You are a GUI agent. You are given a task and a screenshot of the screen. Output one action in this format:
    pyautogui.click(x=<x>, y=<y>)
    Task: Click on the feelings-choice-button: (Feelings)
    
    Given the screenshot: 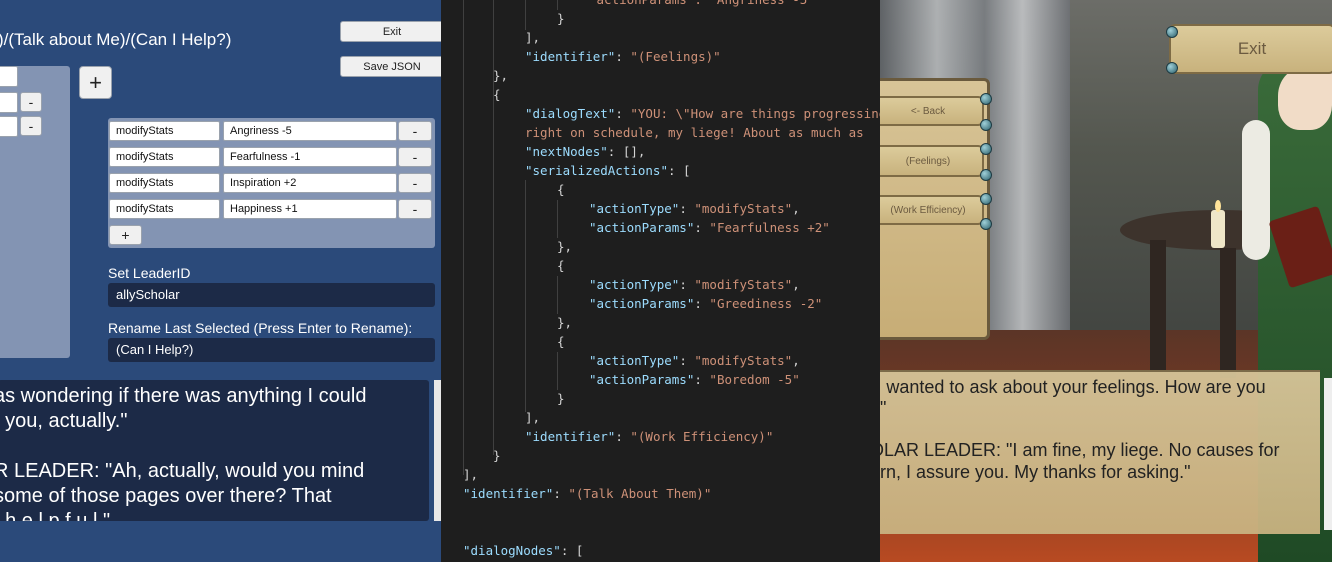 What is the action you would take?
    pyautogui.click(x=932, y=161)
    